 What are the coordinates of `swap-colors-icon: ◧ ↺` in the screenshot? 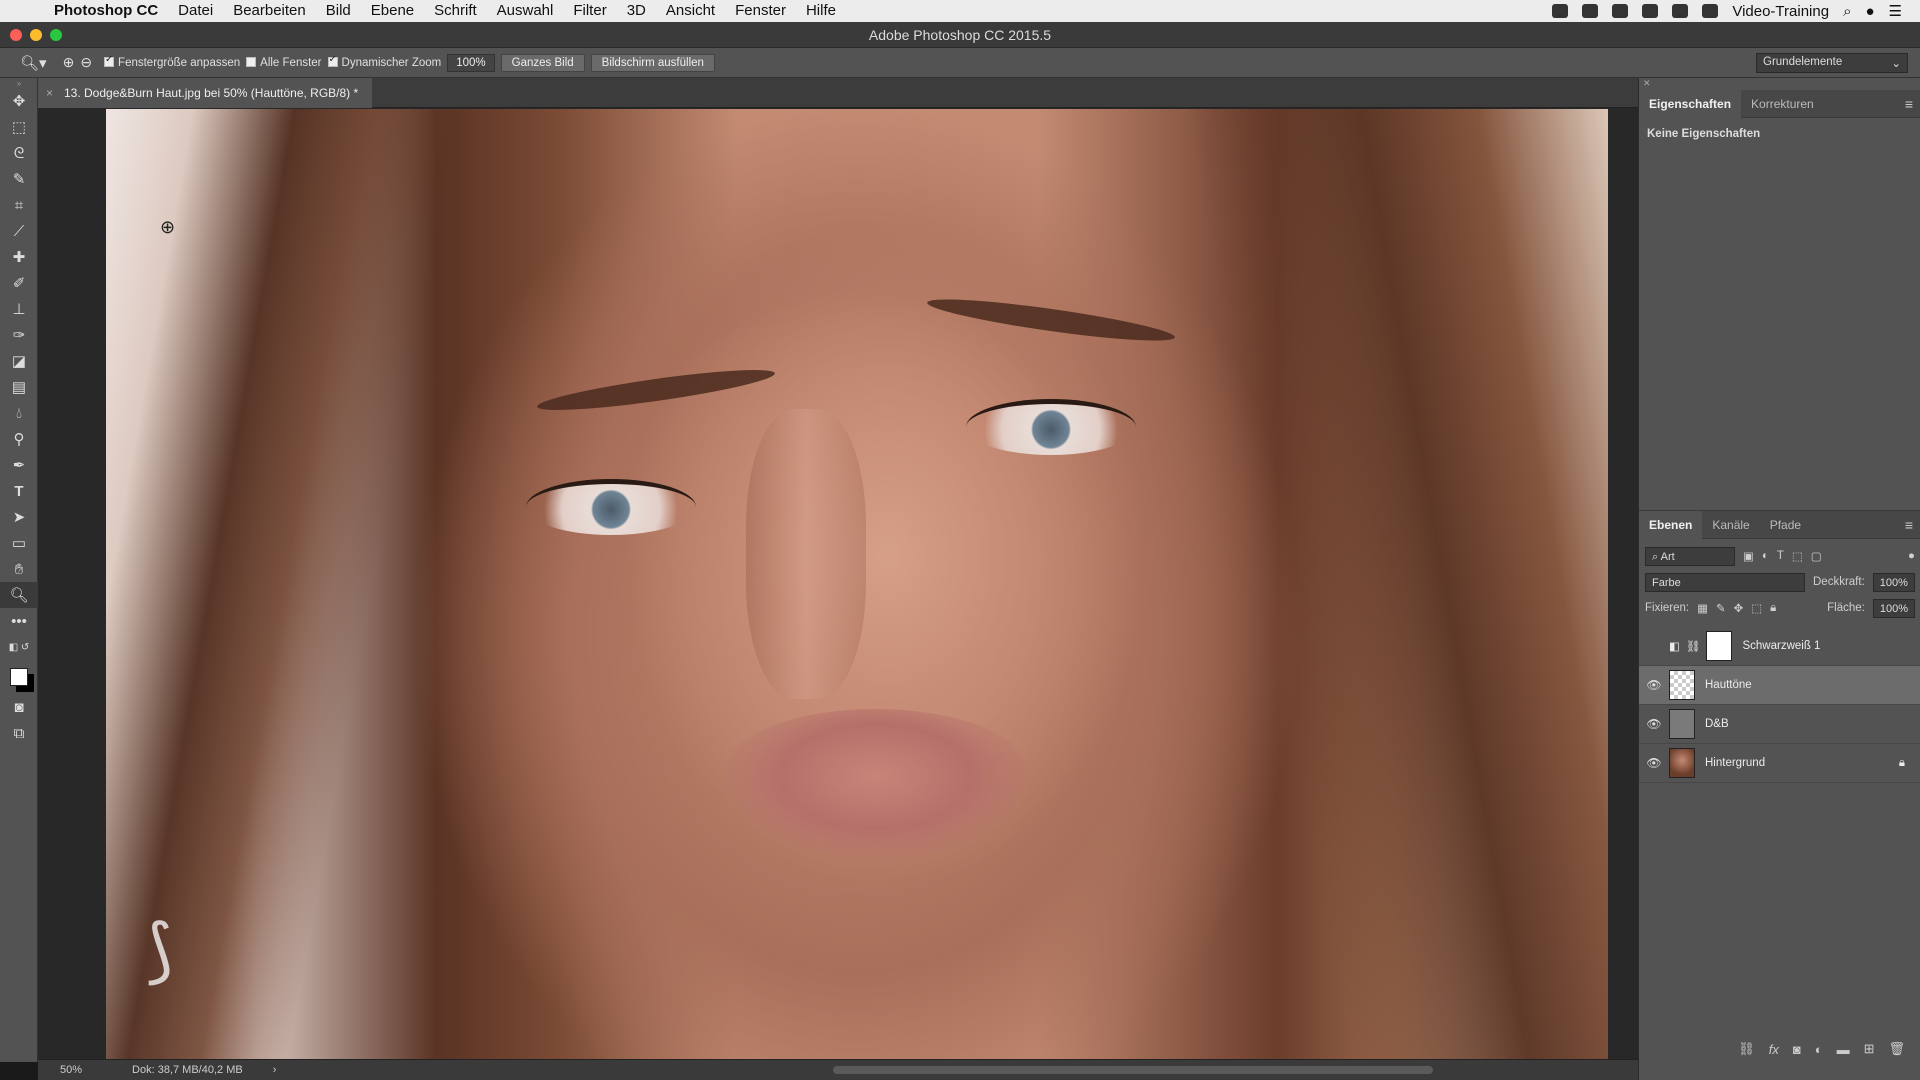 It's located at (19, 647).